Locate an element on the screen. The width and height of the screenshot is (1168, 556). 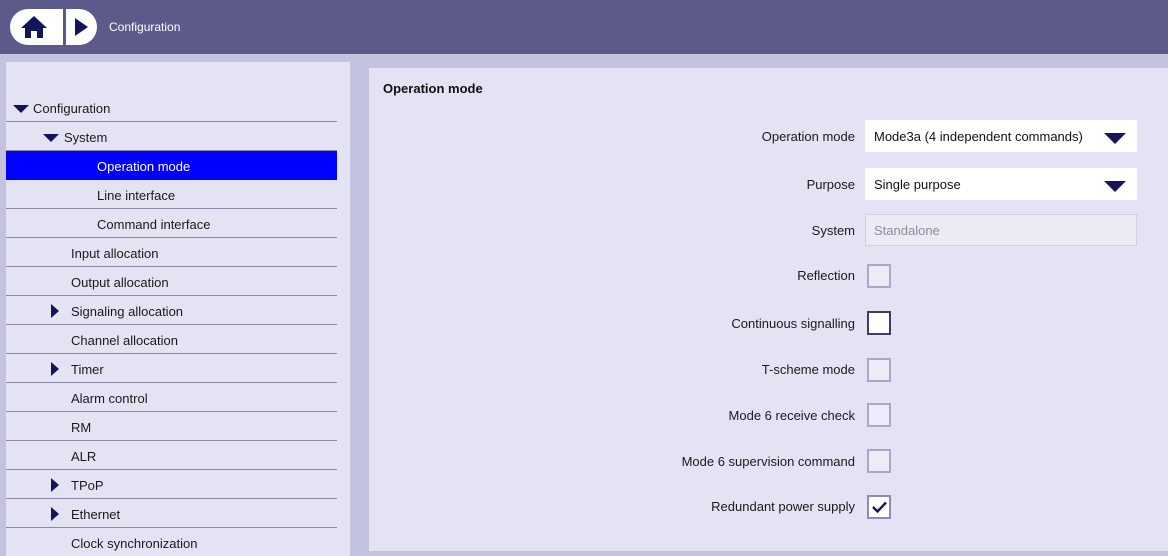
operation-mode-label: Operation mode is located at coordinates (808, 136).